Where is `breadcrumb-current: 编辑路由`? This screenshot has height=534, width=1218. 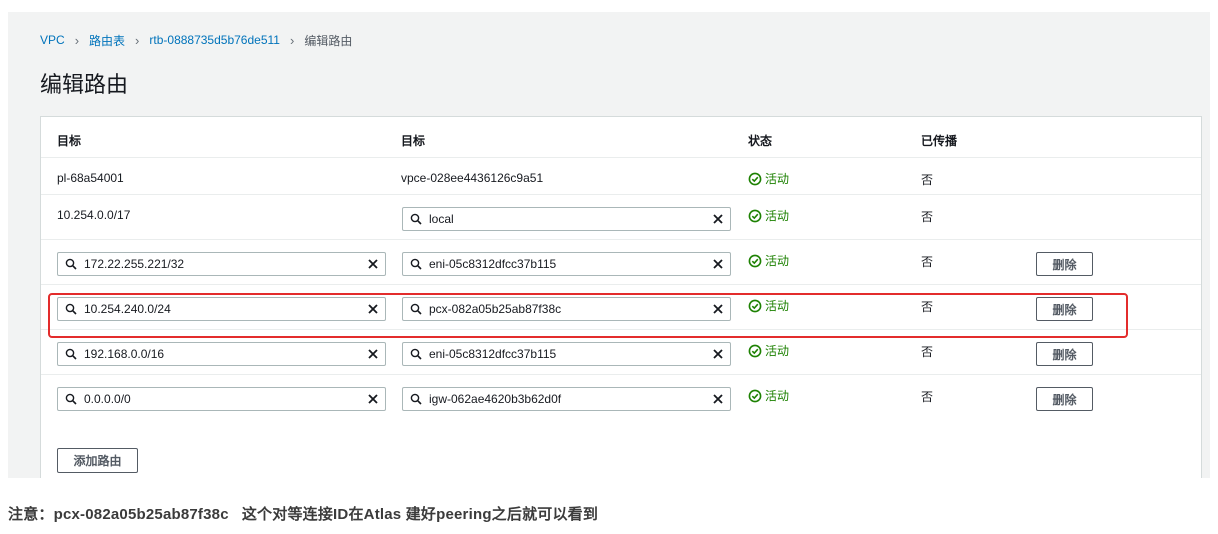
breadcrumb-current: 编辑路由 is located at coordinates (328, 40).